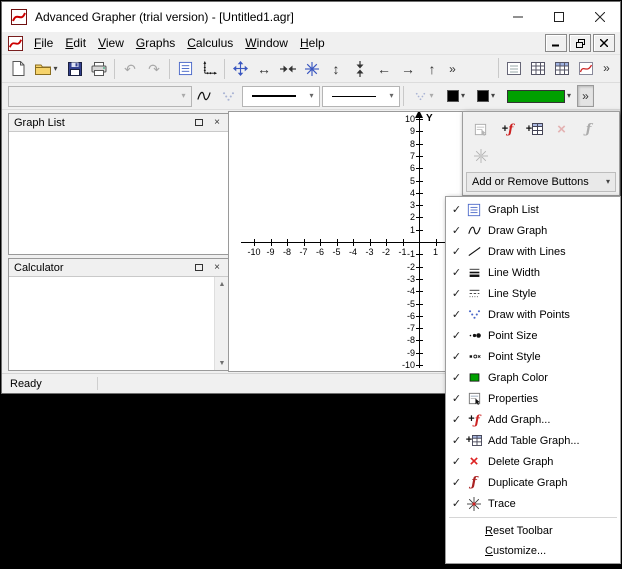 The height and width of the screenshot is (569, 622). I want to click on zoom-star-icon, so click(312, 68).